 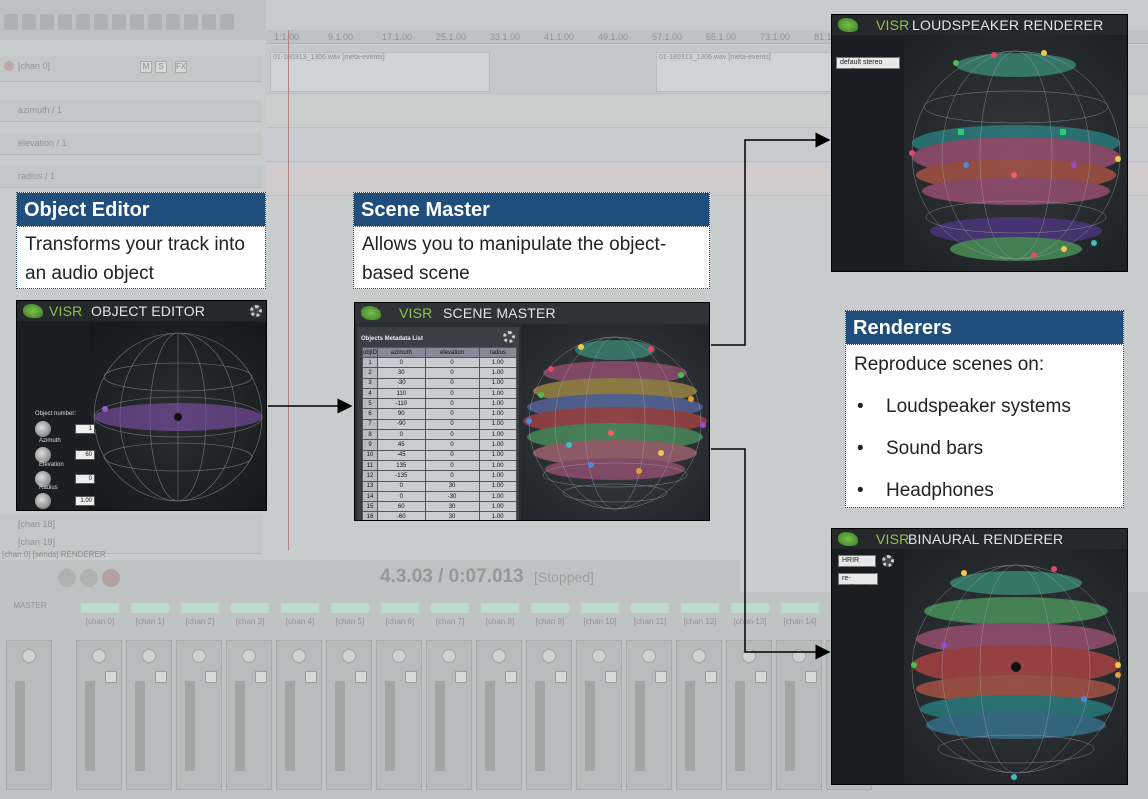 I want to click on metadata-cell: 110, so click(x=401, y=393).